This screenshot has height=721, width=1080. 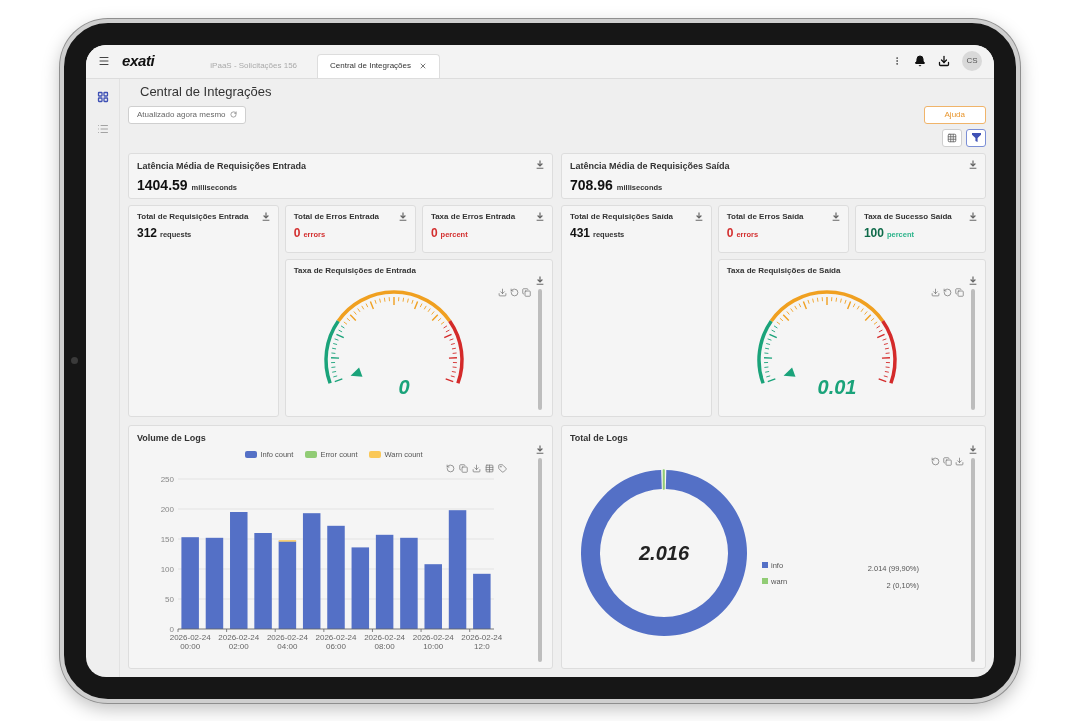 I want to click on axis-label: 2026-02-24 08:00, so click(x=385, y=642).